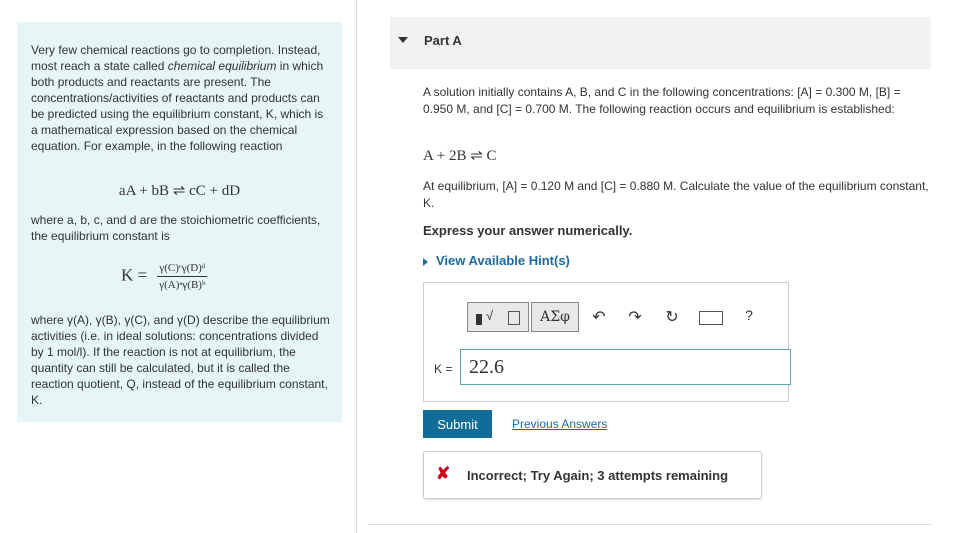  Describe the element at coordinates (403, 40) in the screenshot. I see `collapse-caret-icon` at that location.